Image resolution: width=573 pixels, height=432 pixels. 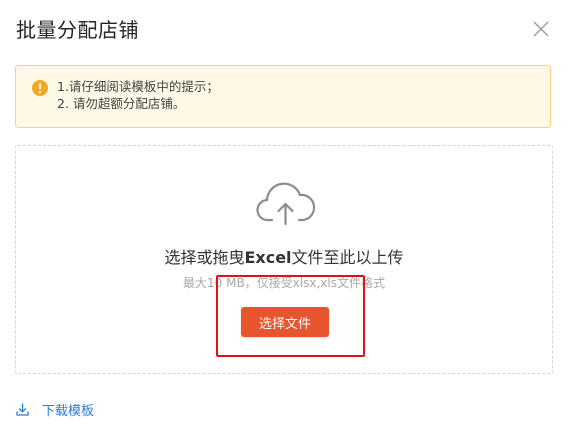 I want to click on close-button, so click(x=541, y=29).